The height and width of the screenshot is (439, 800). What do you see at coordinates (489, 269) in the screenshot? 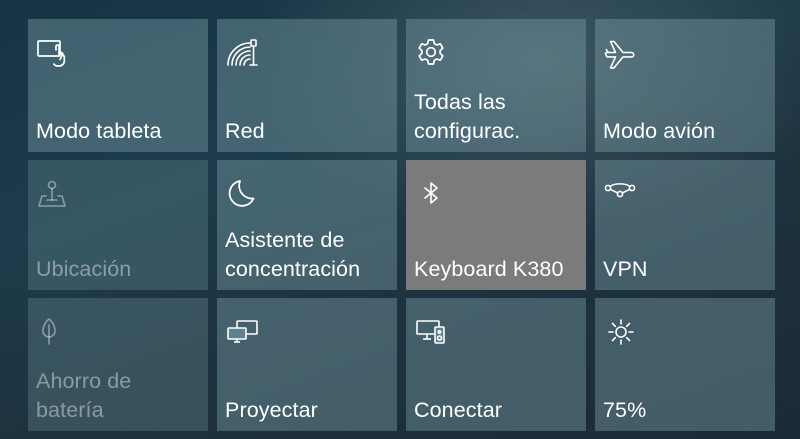
I see `tile-label: Keyboard K380` at bounding box center [489, 269].